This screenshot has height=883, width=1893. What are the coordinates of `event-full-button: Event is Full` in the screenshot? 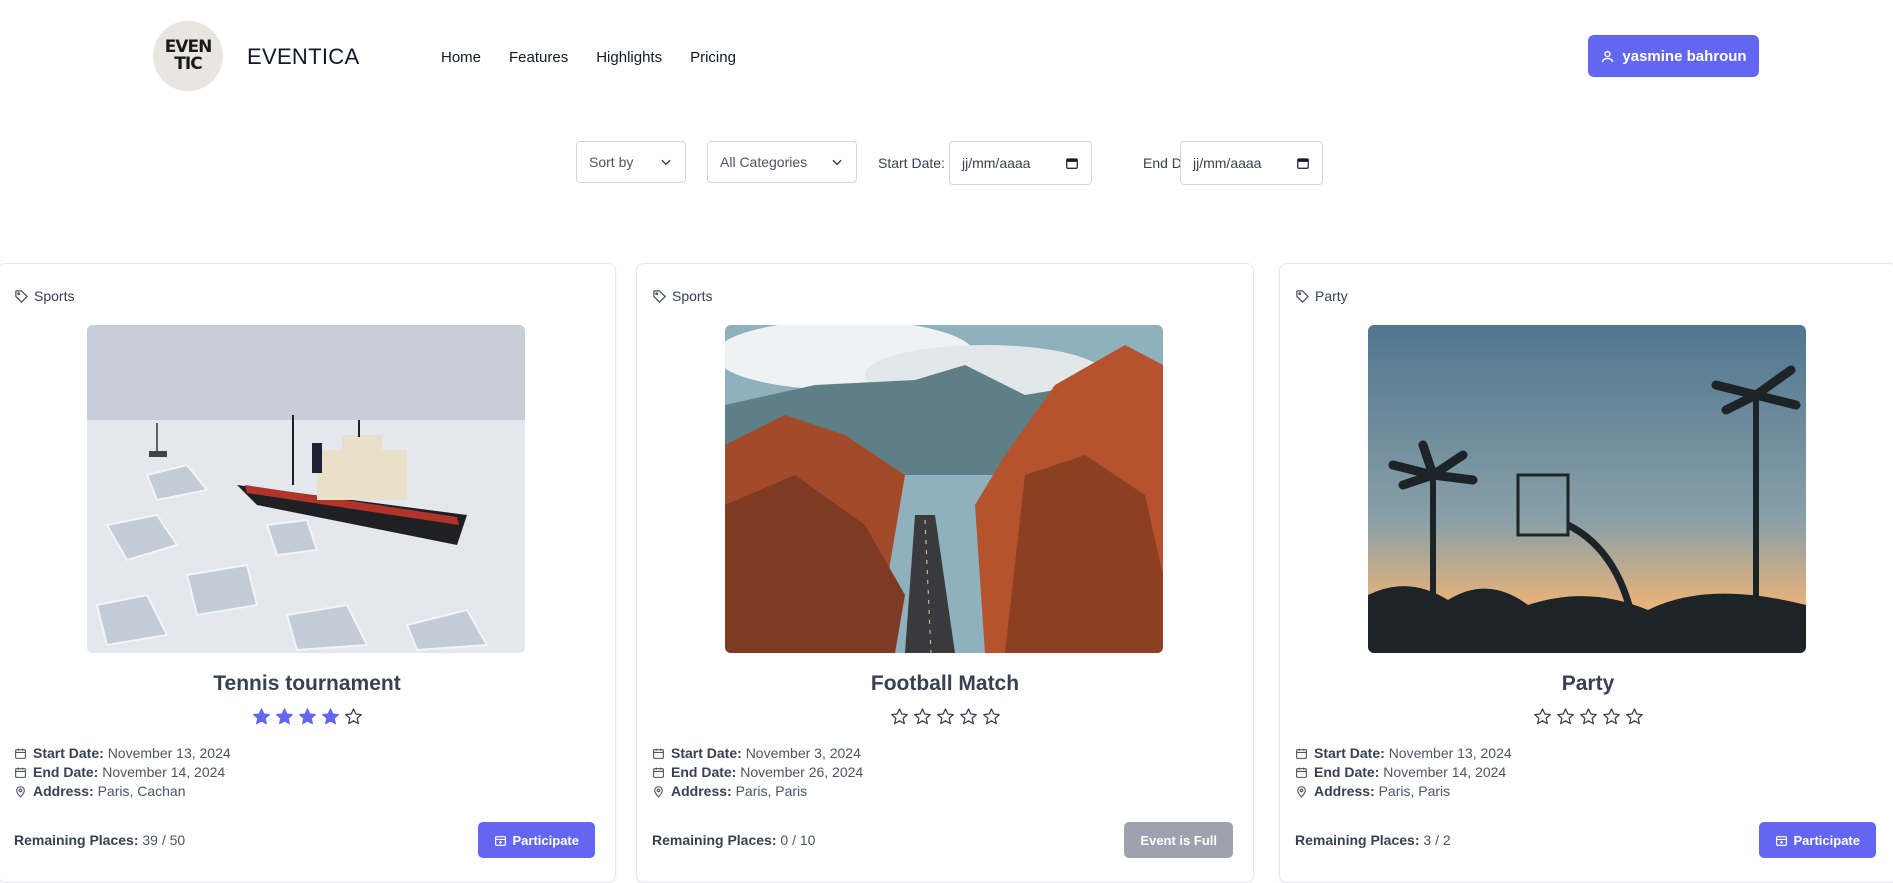 It's located at (1178, 840).